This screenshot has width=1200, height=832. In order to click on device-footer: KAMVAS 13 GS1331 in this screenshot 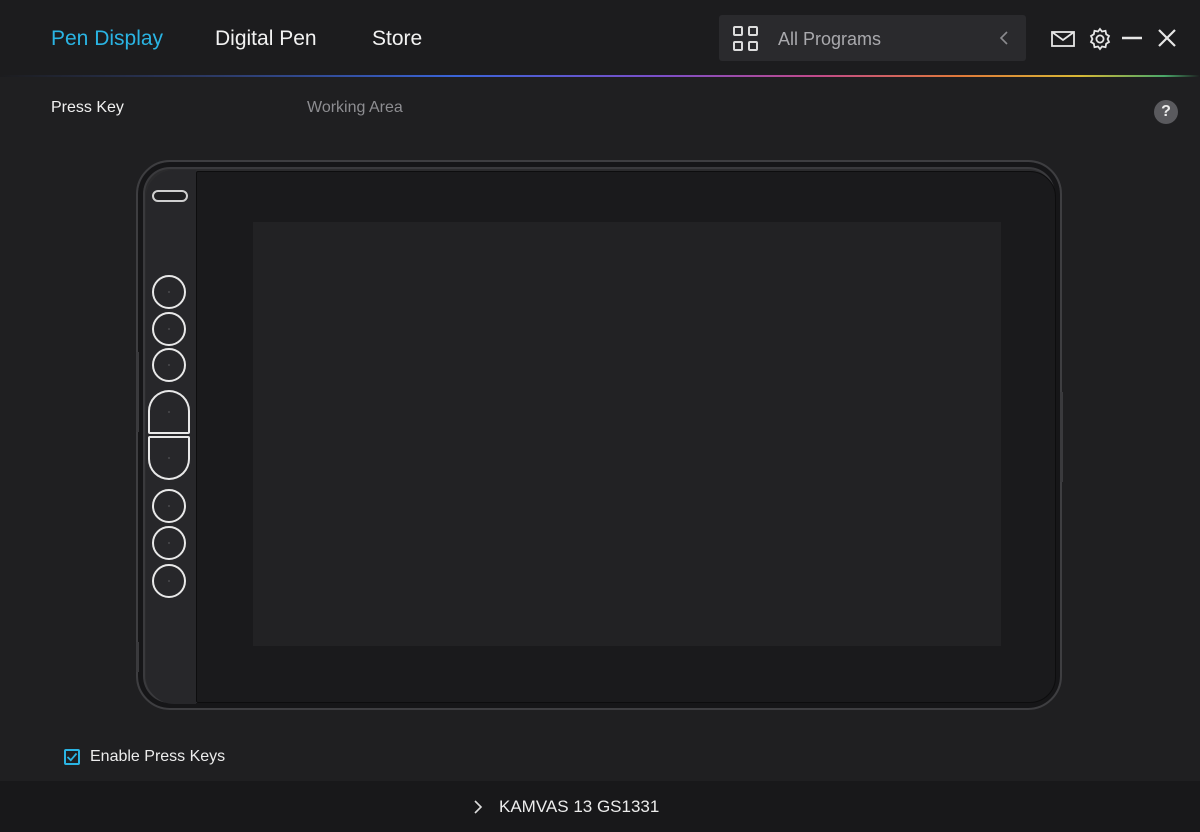, I will do `click(600, 806)`.